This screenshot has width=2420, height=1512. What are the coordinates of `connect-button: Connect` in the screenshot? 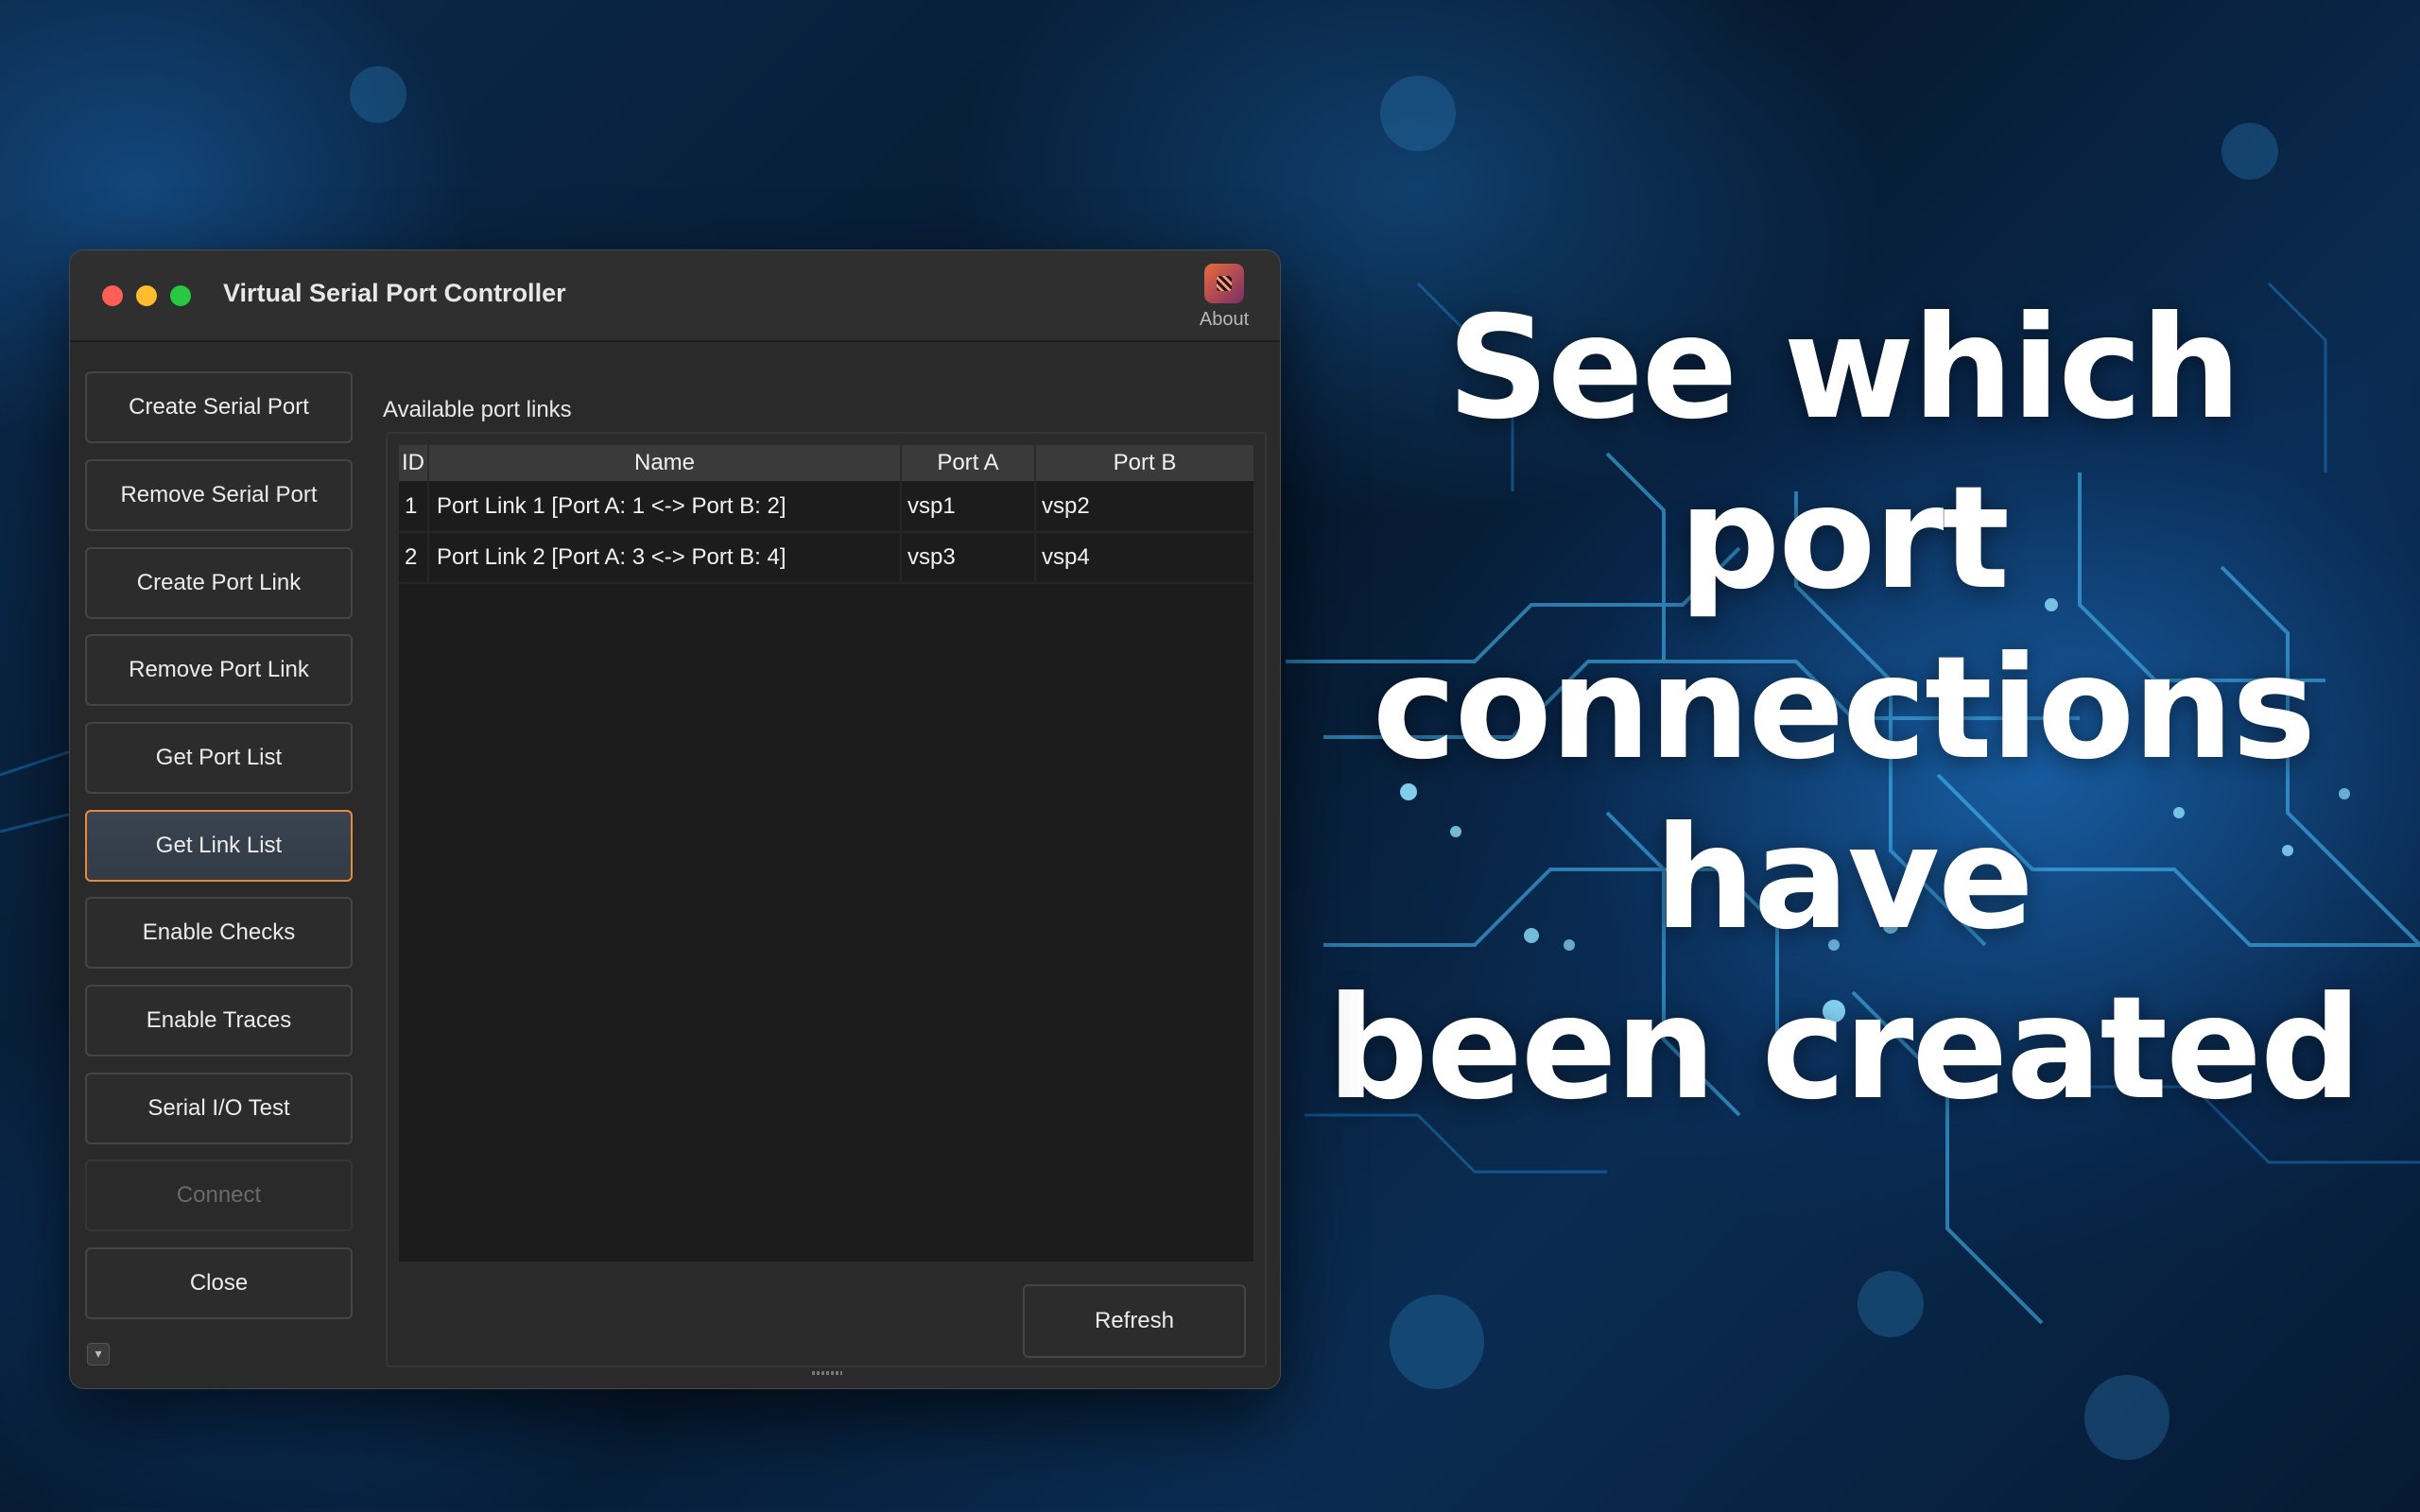 It's located at (219, 1195).